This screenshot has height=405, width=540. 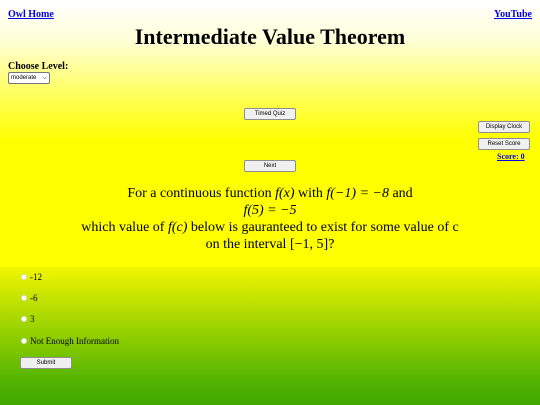 What do you see at coordinates (28, 319) in the screenshot?
I see `choice-option: 3` at bounding box center [28, 319].